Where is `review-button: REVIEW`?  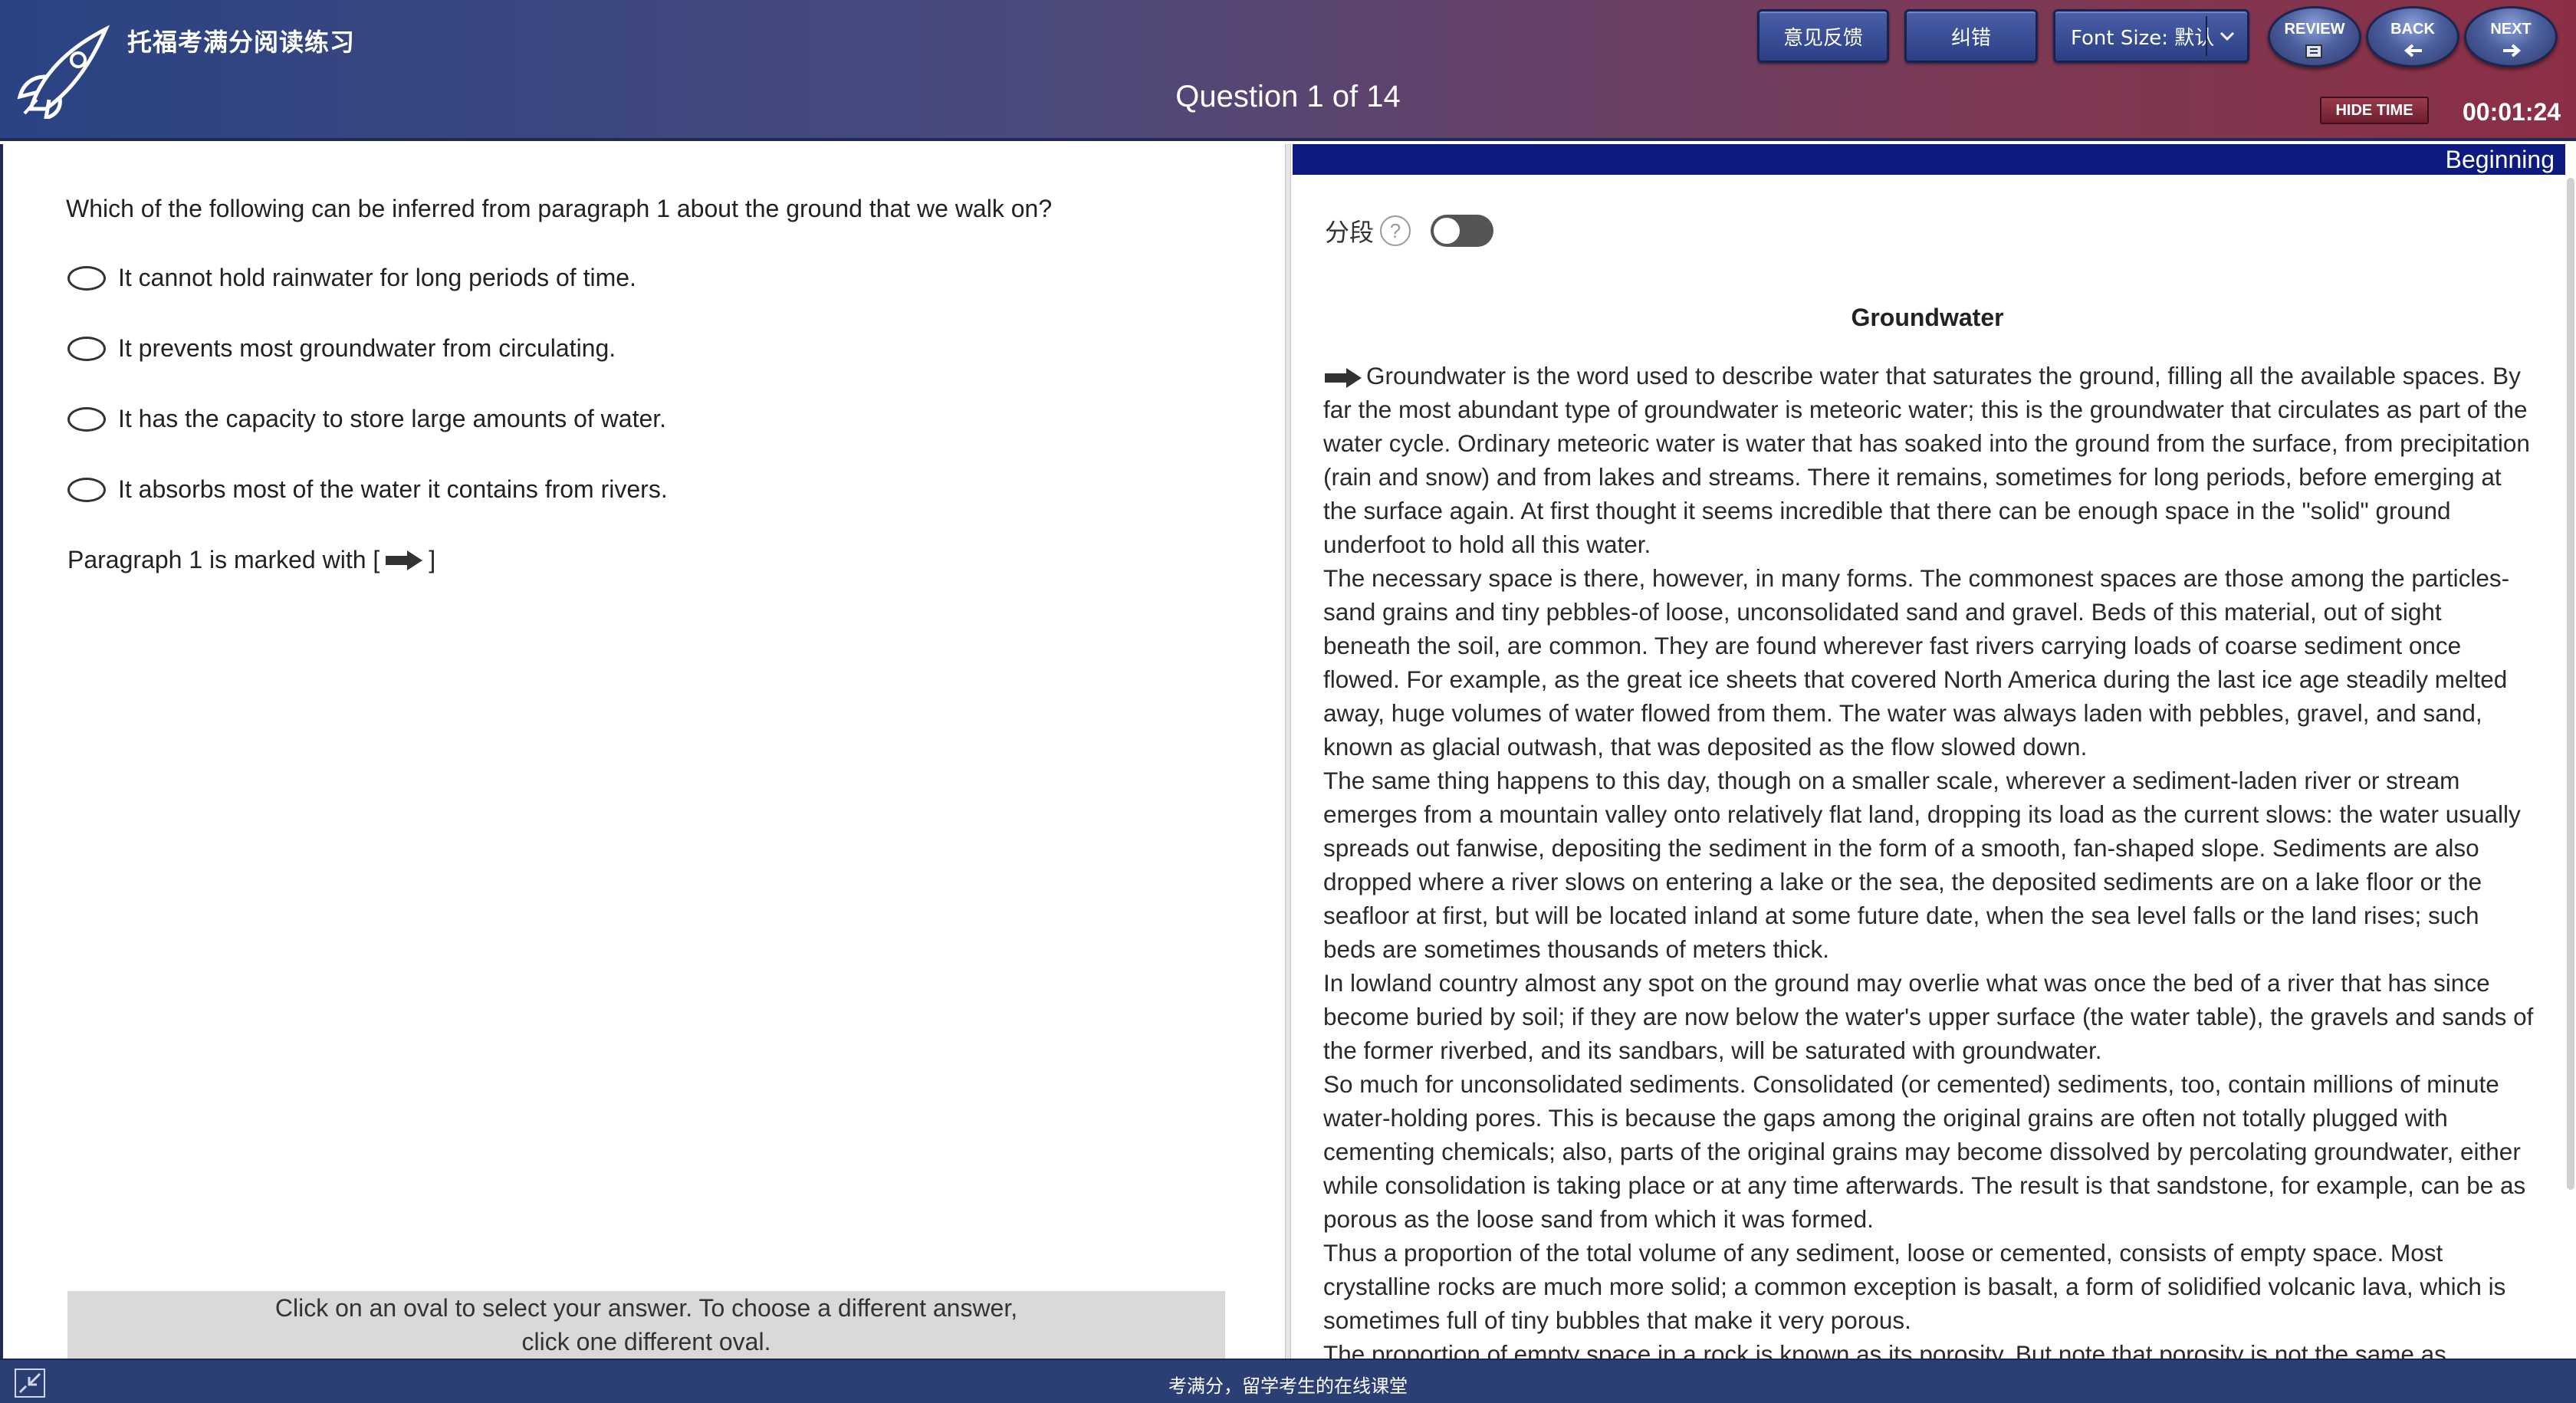
review-button: REVIEW is located at coordinates (2315, 36).